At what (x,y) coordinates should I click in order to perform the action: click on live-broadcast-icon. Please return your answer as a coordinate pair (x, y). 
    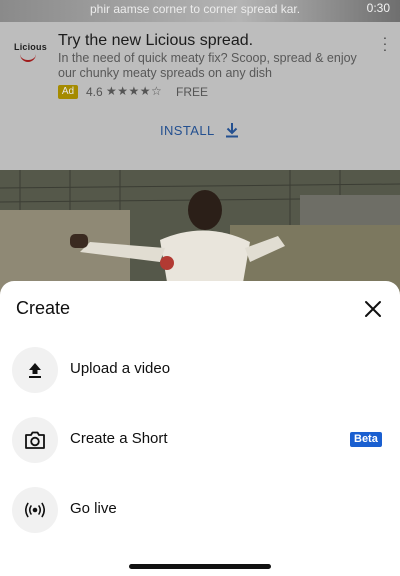
    Looking at the image, I should click on (35, 510).